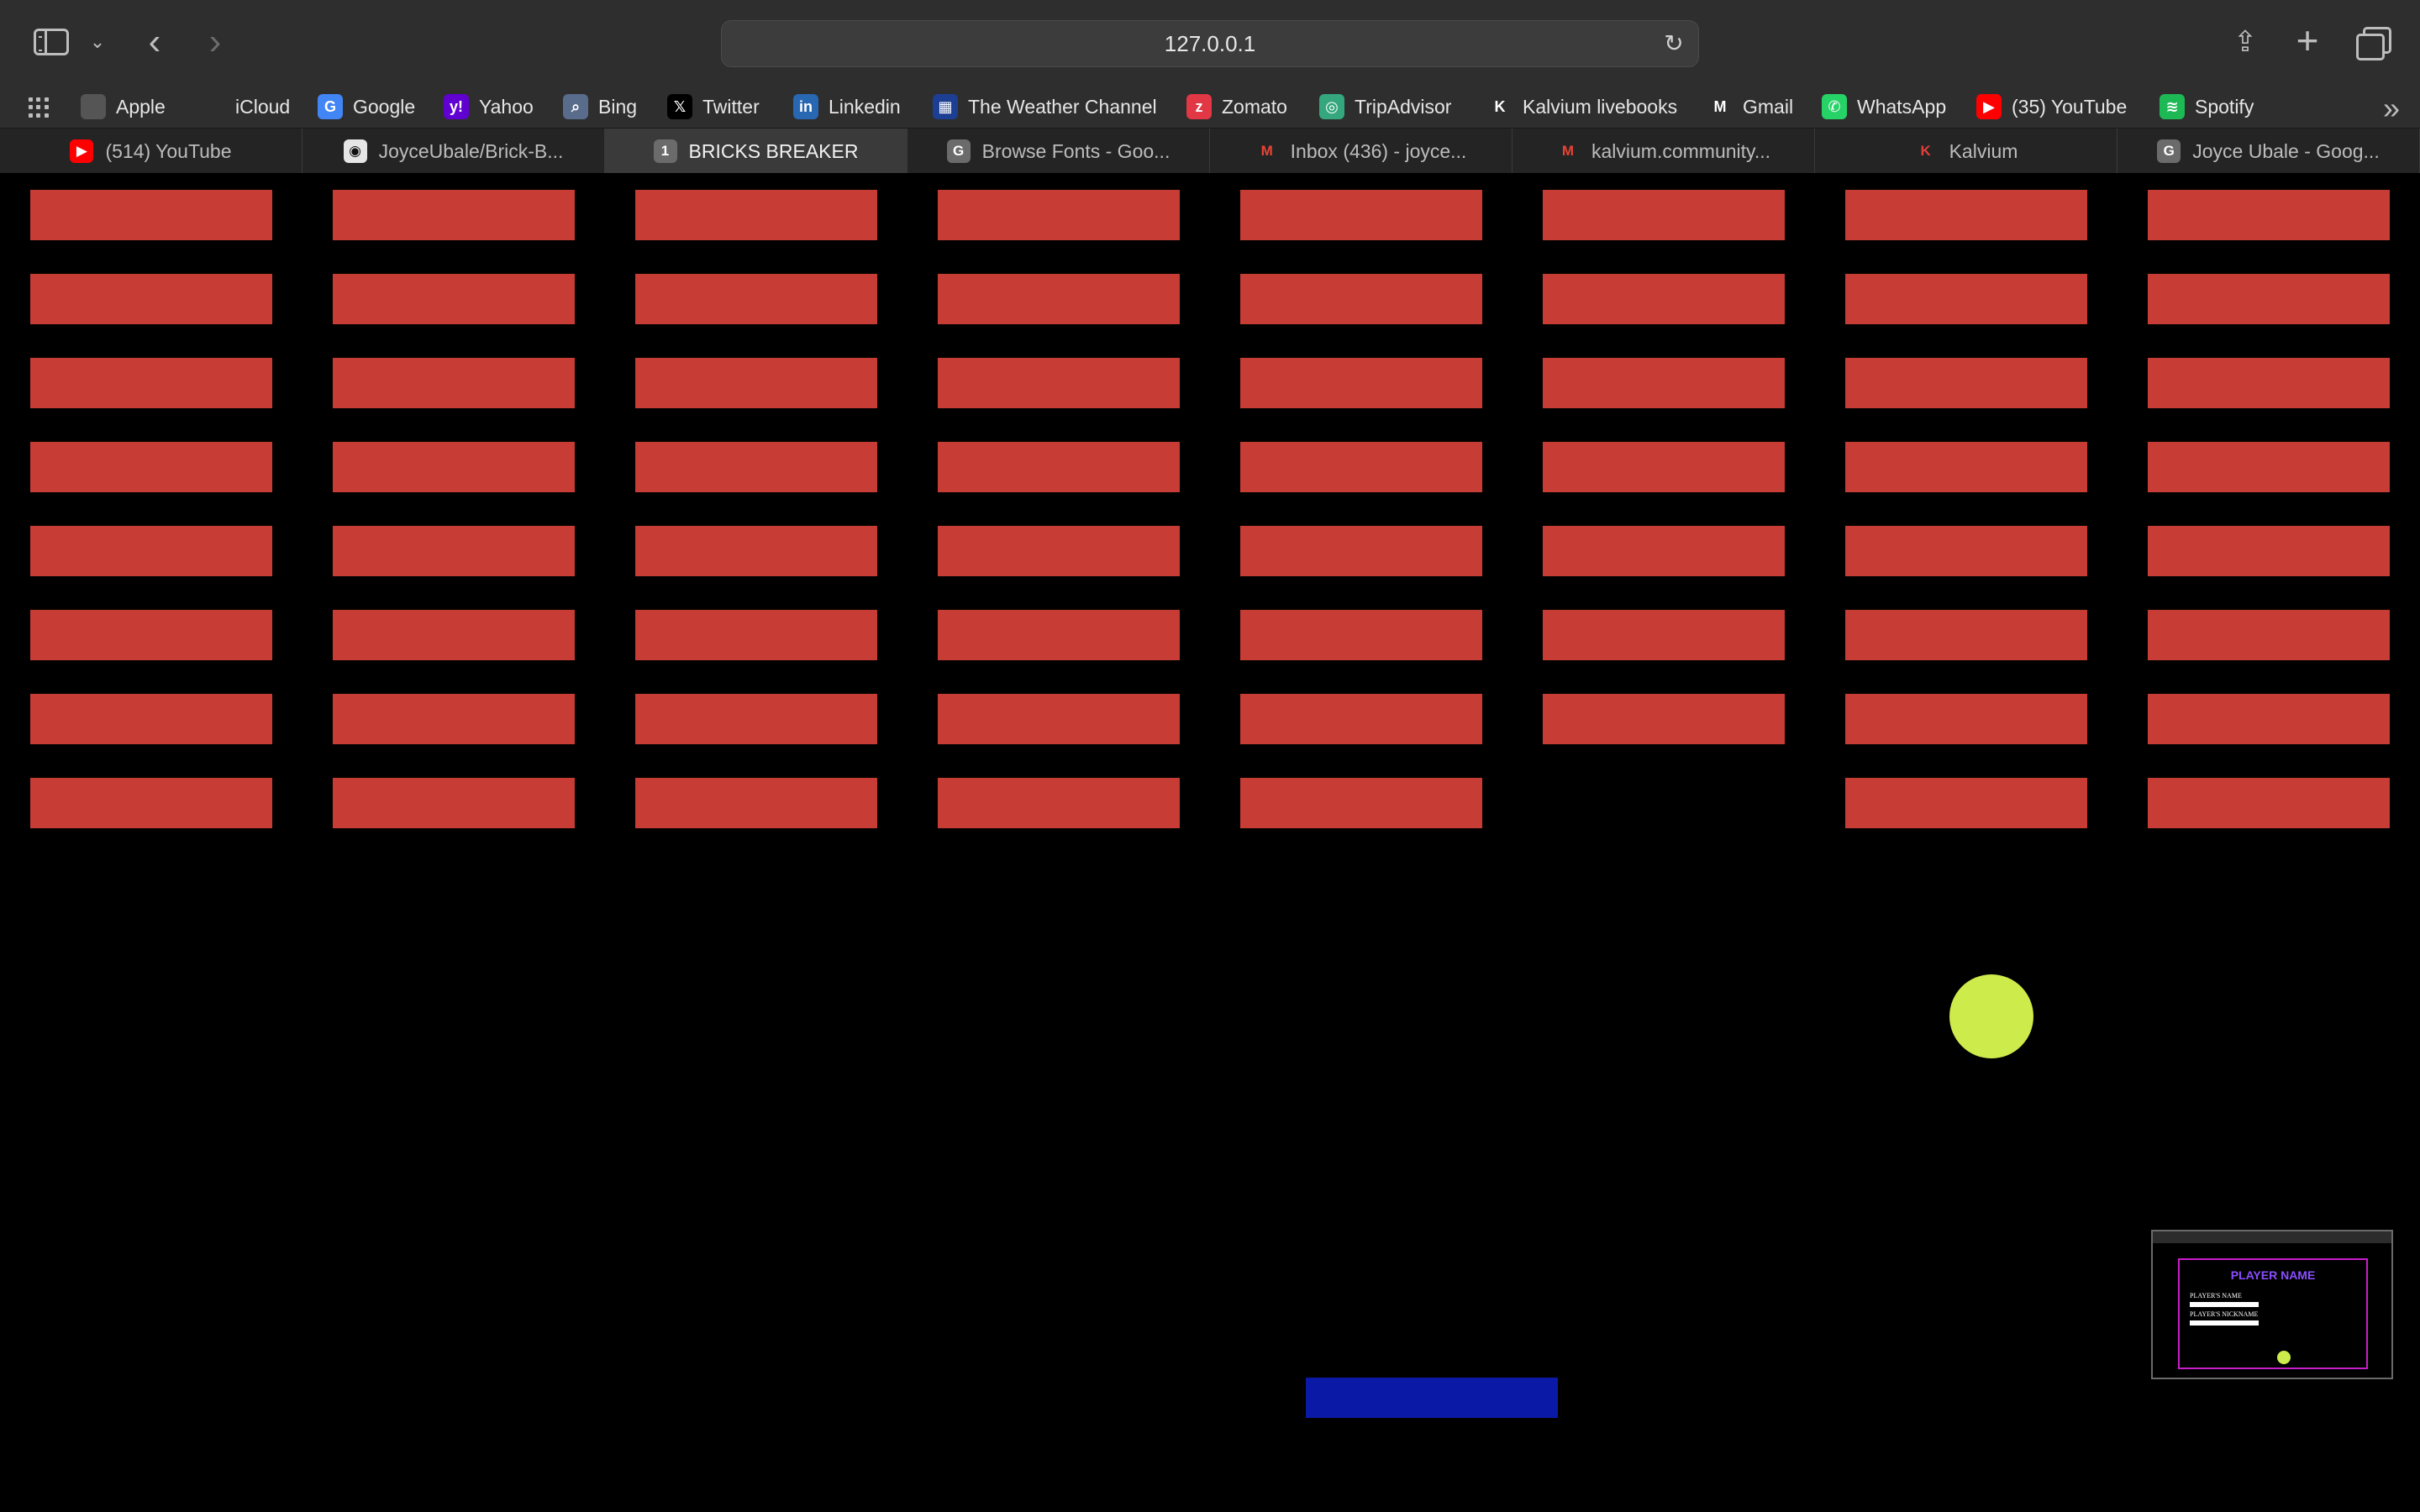 The width and height of the screenshot is (2420, 1512). I want to click on bing-icon: ⌕, so click(575, 106).